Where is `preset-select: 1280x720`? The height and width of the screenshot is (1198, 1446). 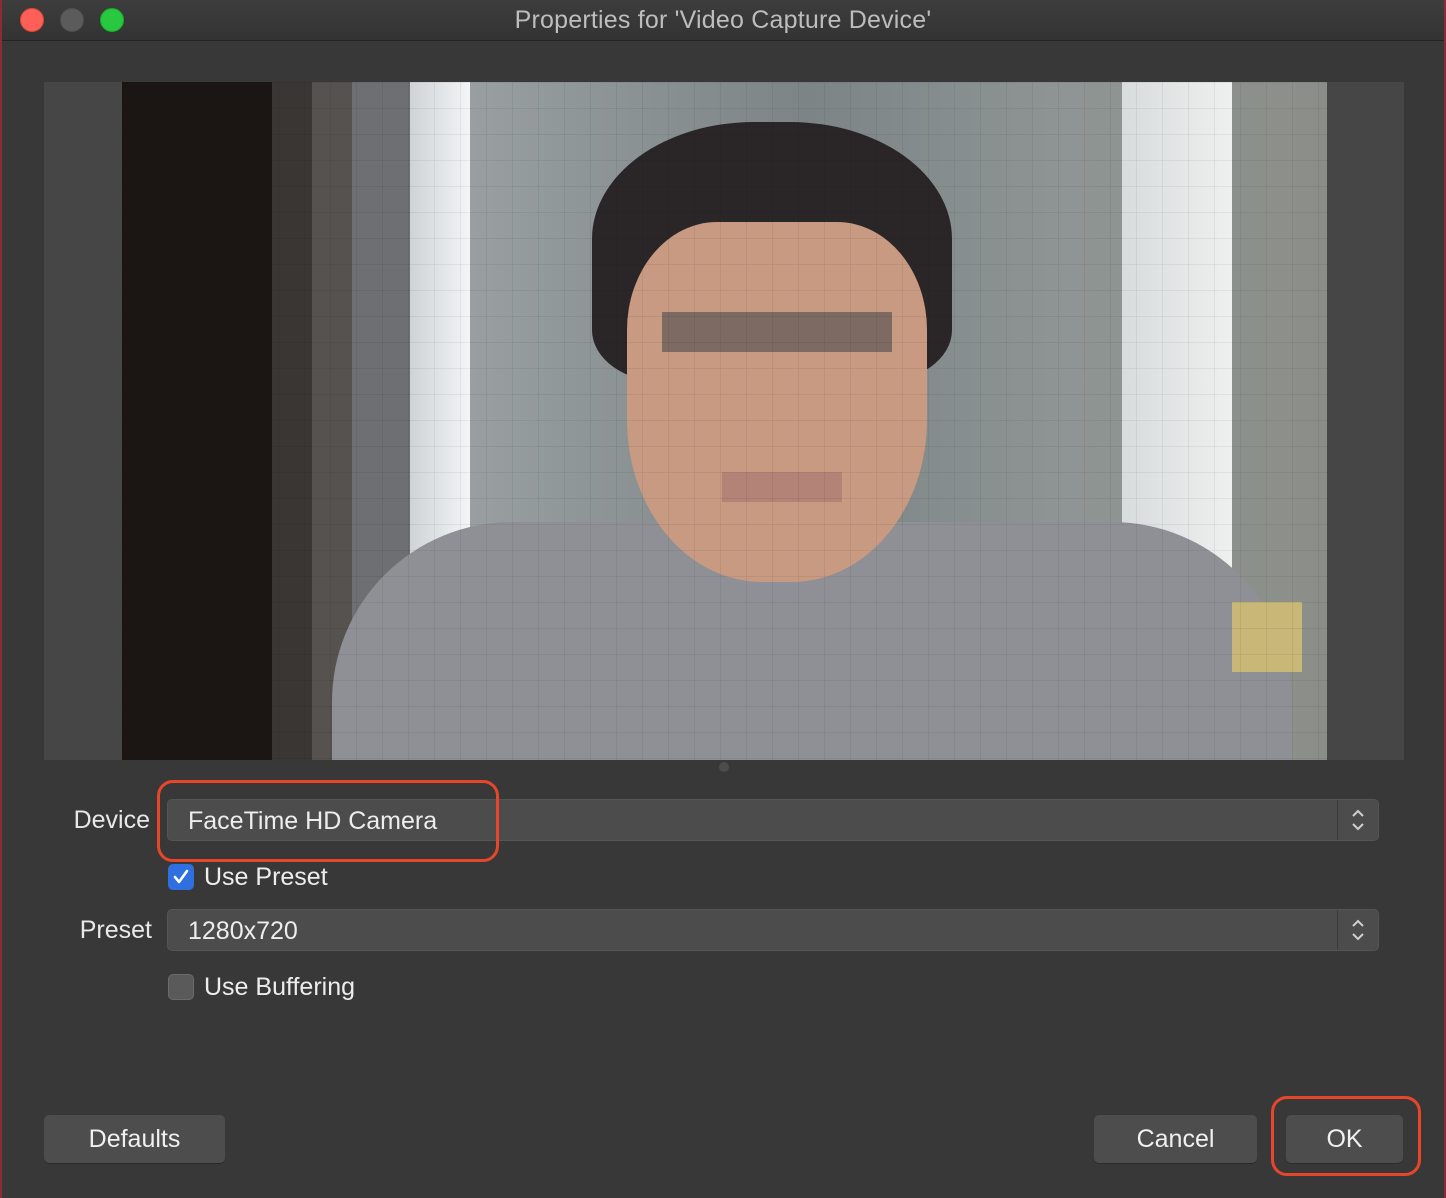 preset-select: 1280x720 is located at coordinates (773, 930).